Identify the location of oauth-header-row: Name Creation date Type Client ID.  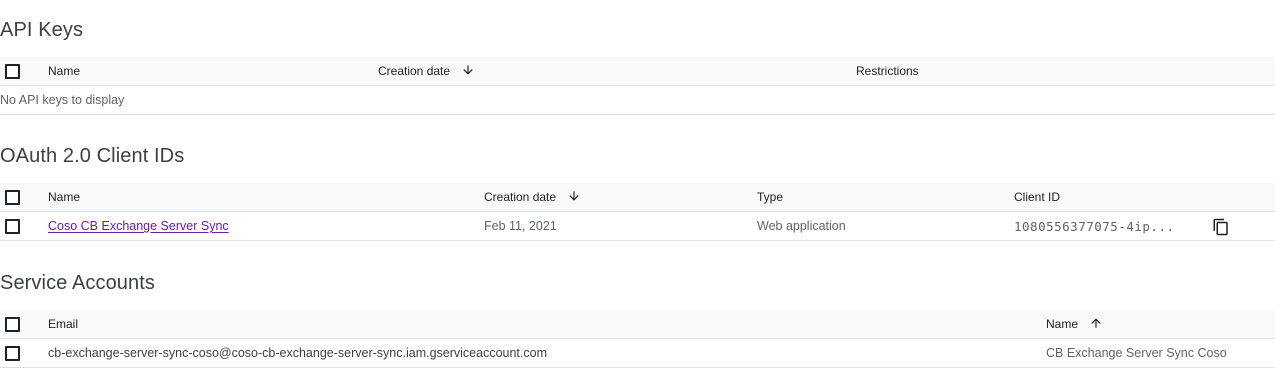
(637, 197).